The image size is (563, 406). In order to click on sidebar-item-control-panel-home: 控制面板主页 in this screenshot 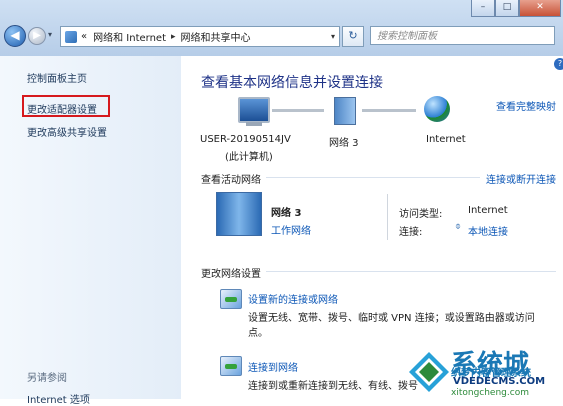, I will do `click(57, 77)`.